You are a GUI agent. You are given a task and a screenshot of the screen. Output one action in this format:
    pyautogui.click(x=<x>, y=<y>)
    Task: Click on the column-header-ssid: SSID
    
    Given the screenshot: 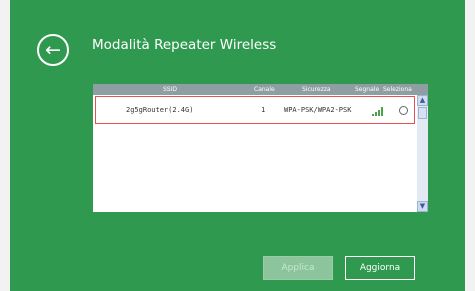 What is the action you would take?
    pyautogui.click(x=170, y=89)
    